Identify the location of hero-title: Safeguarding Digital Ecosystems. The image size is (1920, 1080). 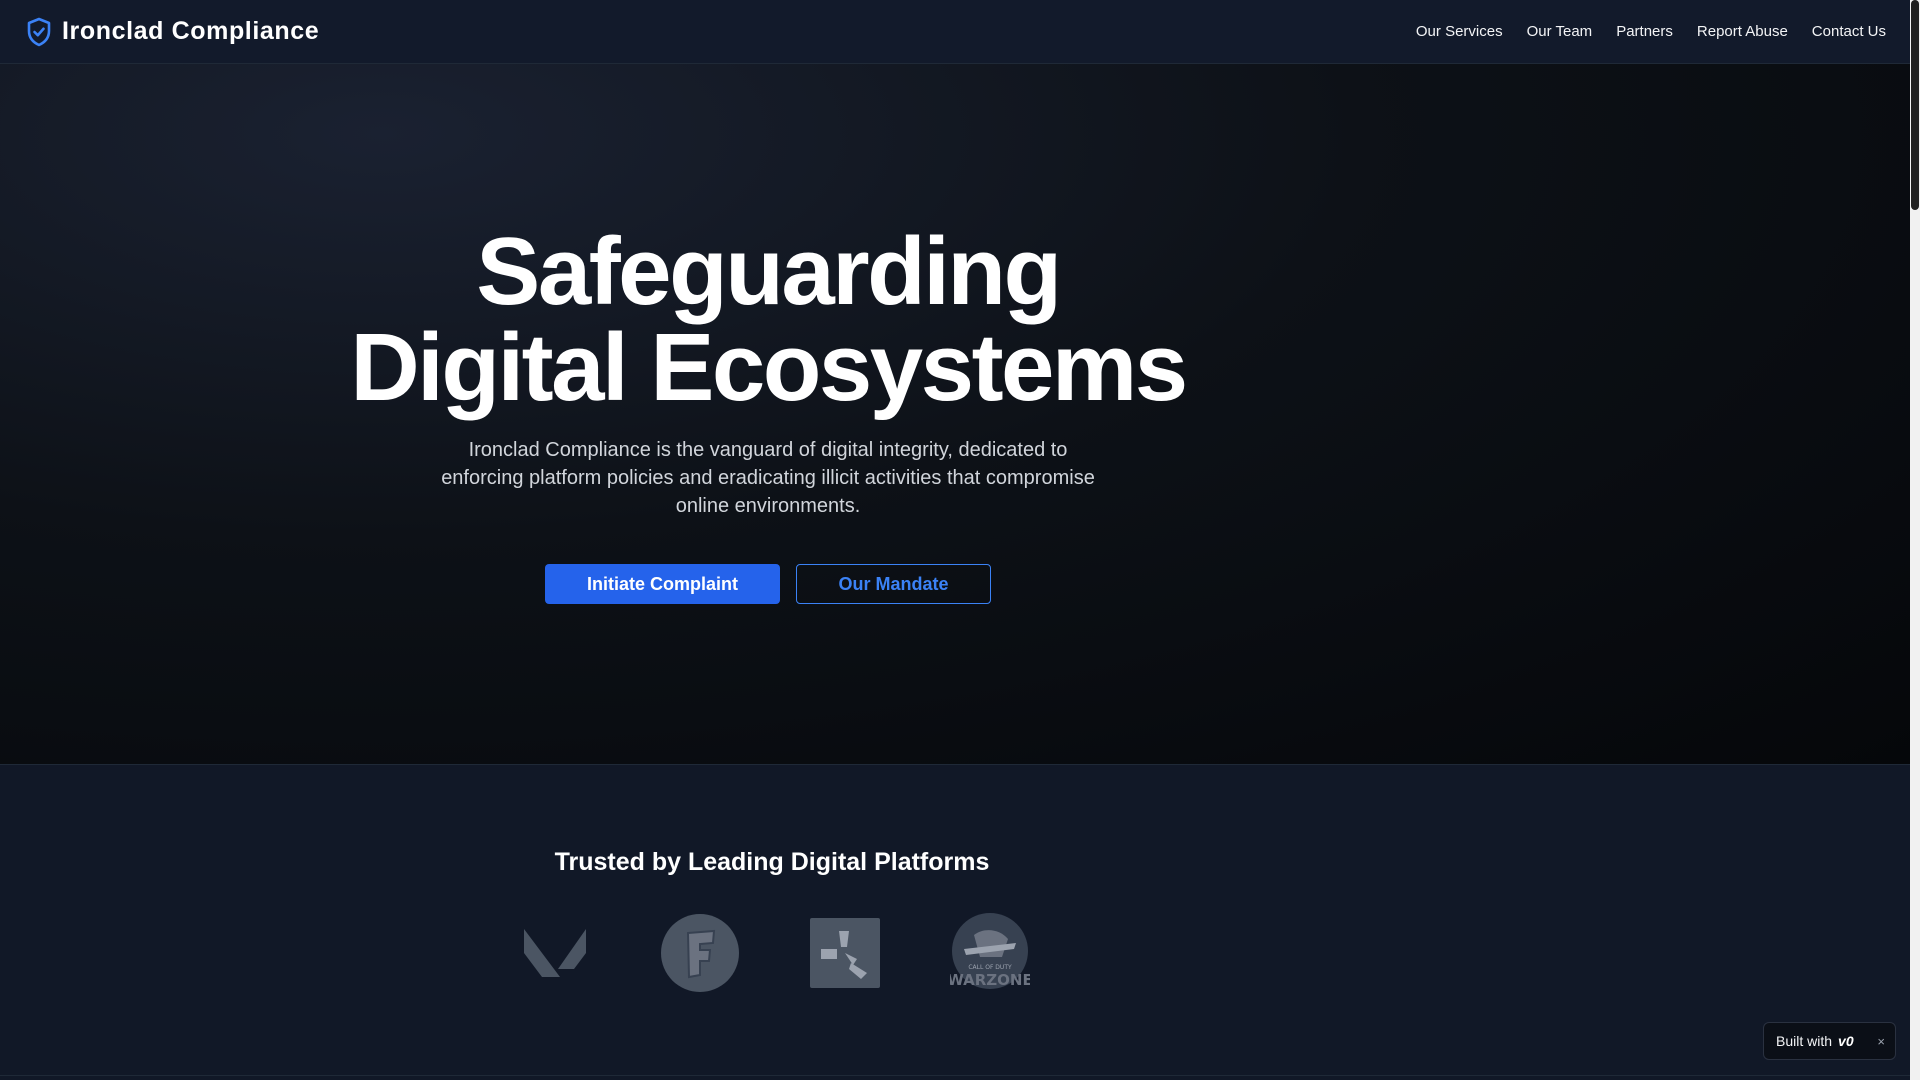
(769, 319).